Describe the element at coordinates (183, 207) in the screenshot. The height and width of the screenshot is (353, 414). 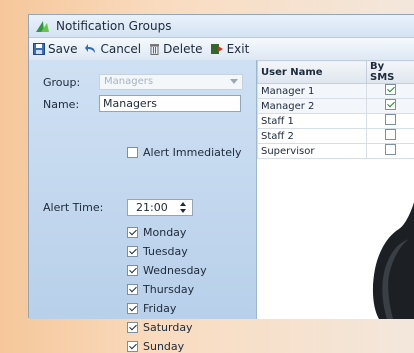
I see `spinner-icon` at that location.